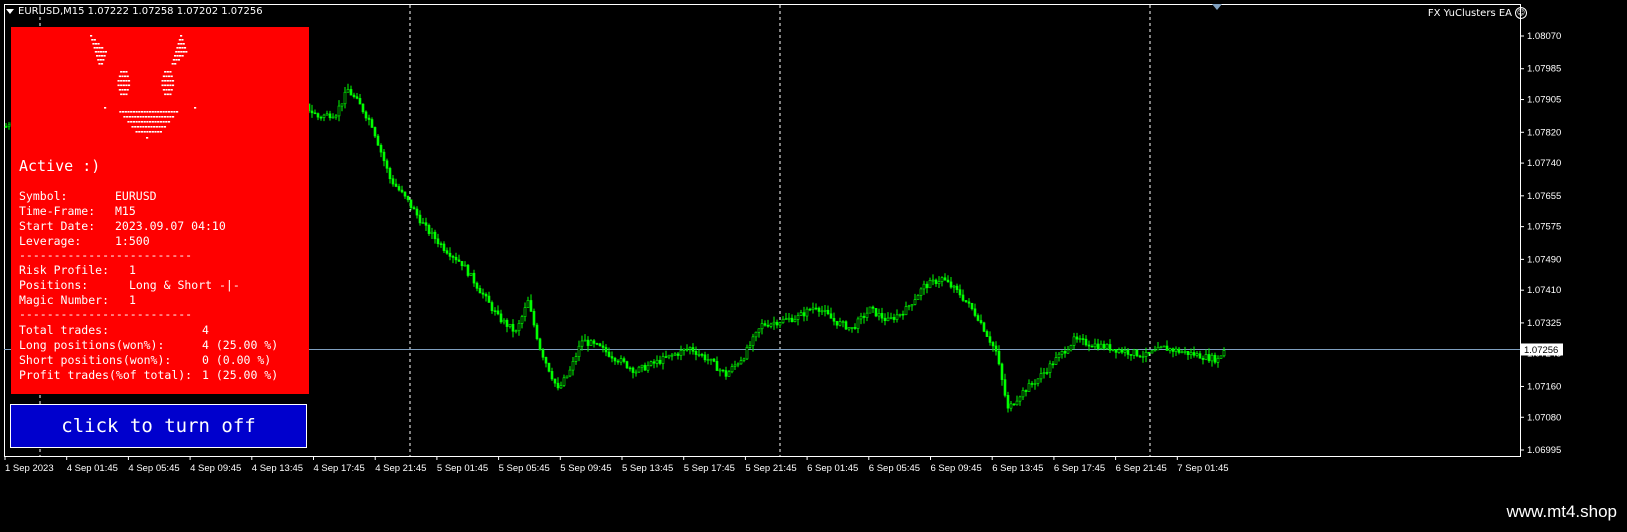 The height and width of the screenshot is (532, 1627). I want to click on x-tick-label: 5 Sep 21:45, so click(770, 468).